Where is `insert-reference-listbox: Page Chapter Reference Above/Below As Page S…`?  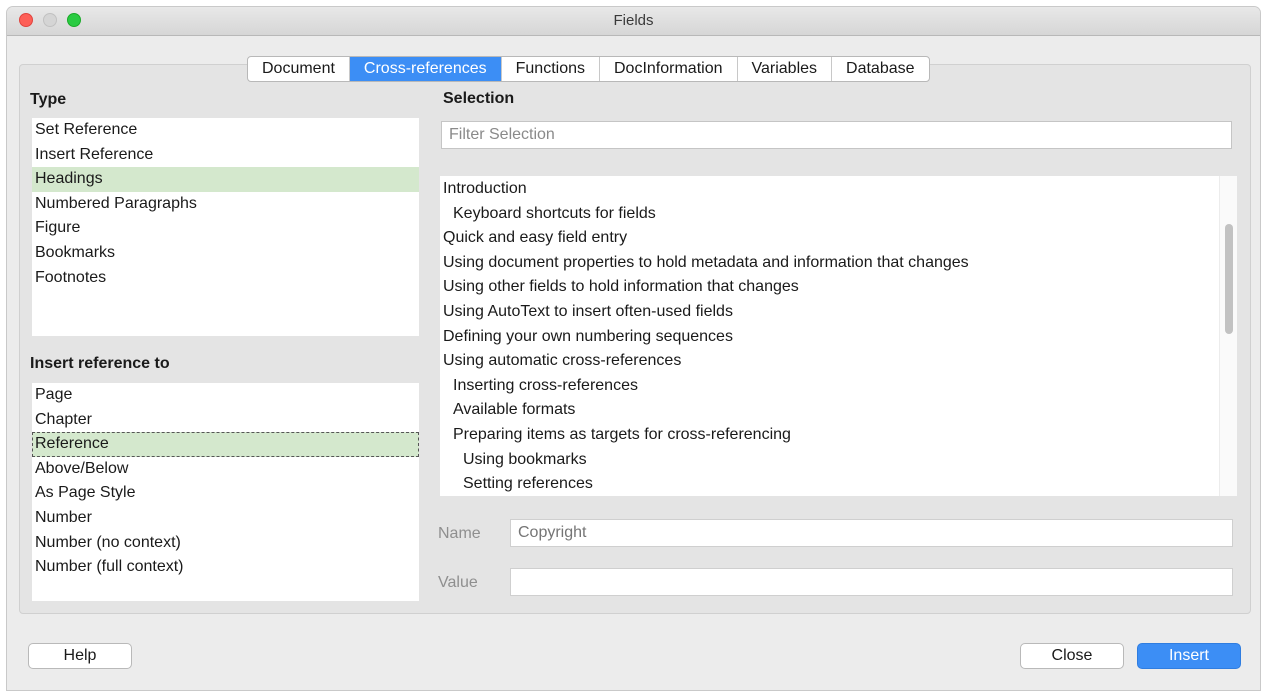 insert-reference-listbox: Page Chapter Reference Above/Below As Page S… is located at coordinates (225, 492).